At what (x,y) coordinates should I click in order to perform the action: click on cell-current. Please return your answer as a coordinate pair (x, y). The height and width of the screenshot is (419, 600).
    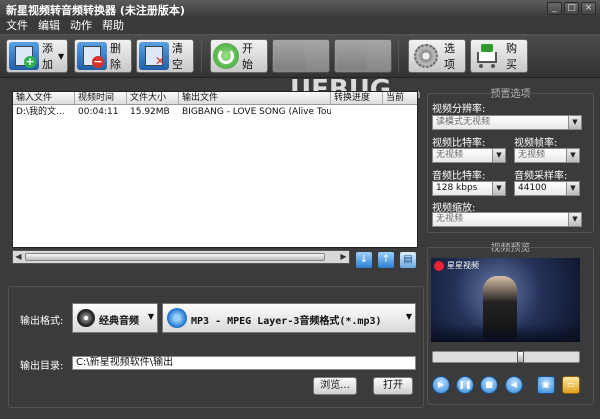
    Looking at the image, I should click on (400, 112).